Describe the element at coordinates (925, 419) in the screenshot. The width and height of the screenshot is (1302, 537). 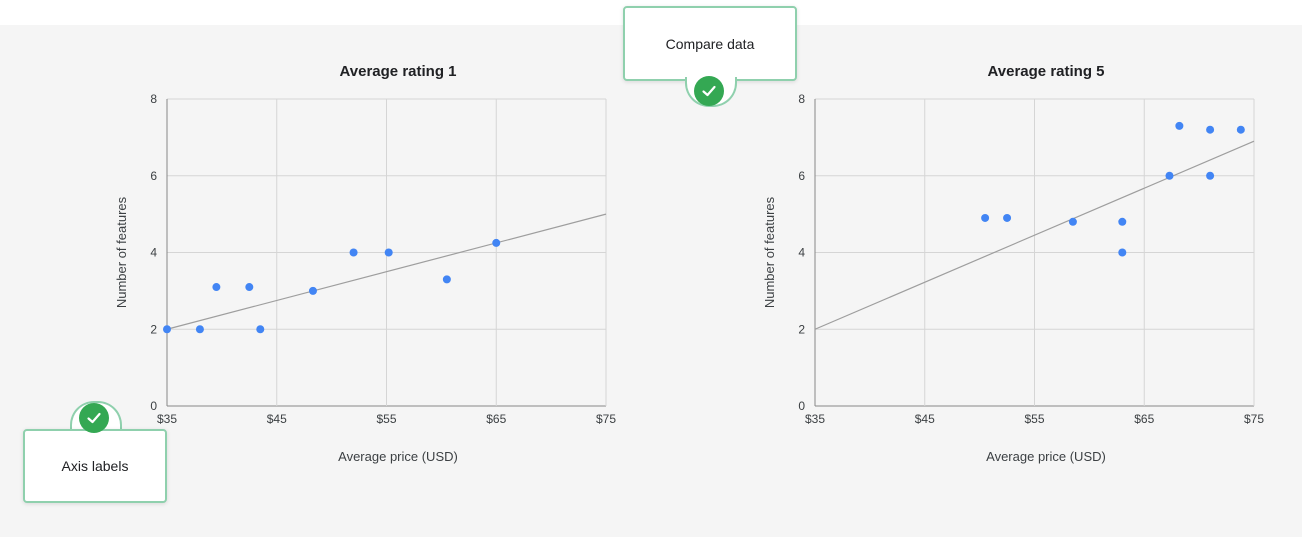
I see `x-tick-label: $45` at that location.